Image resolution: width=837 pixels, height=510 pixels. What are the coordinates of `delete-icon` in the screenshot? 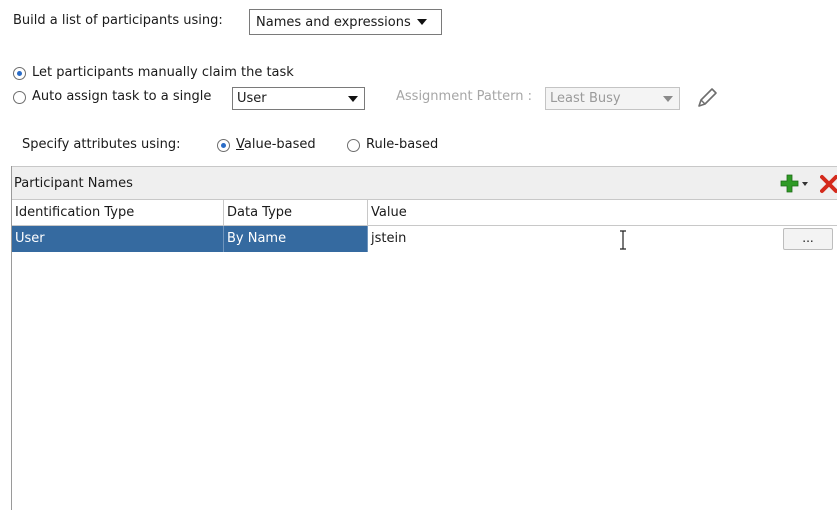 It's located at (828, 184).